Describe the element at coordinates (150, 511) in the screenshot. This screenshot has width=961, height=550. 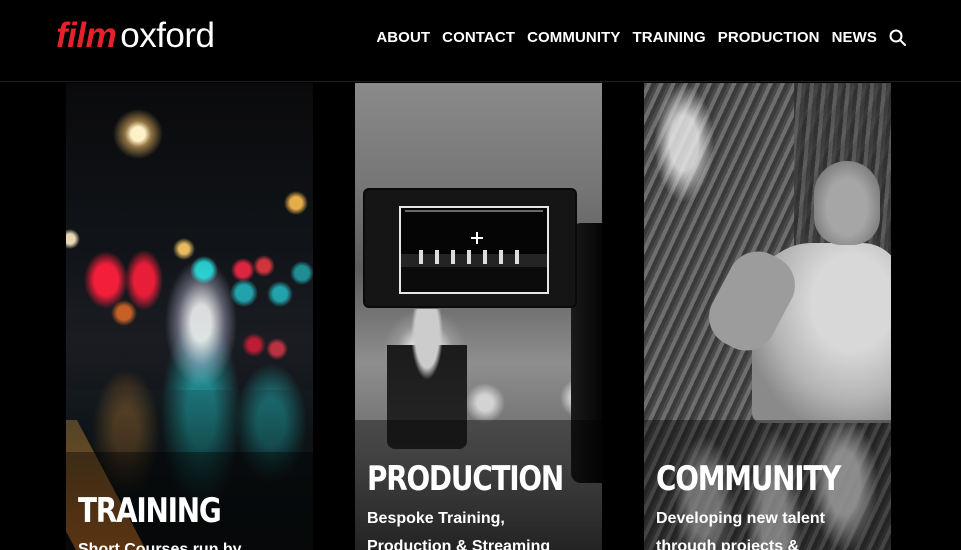
I see `card-title: TRAINING` at that location.